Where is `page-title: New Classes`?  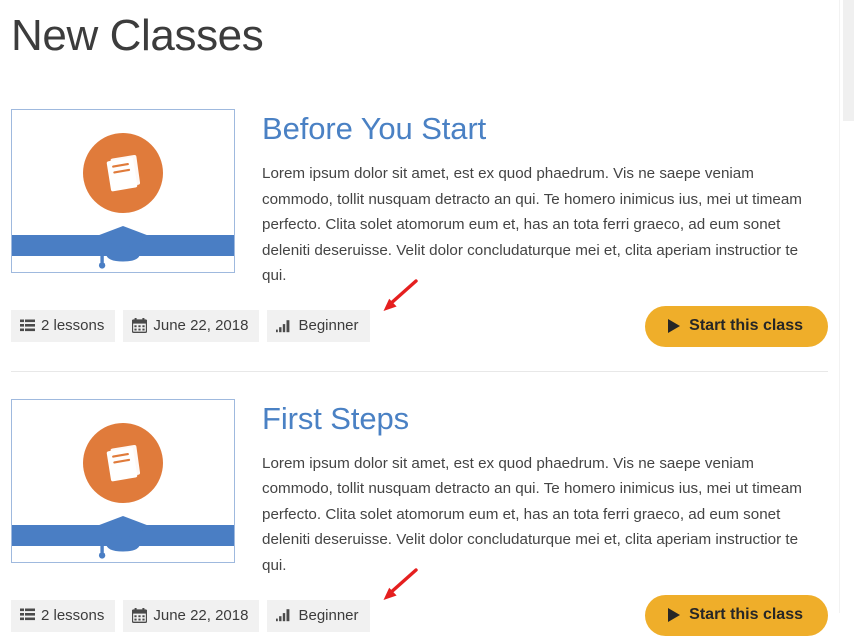 page-title: New Classes is located at coordinates (419, 36).